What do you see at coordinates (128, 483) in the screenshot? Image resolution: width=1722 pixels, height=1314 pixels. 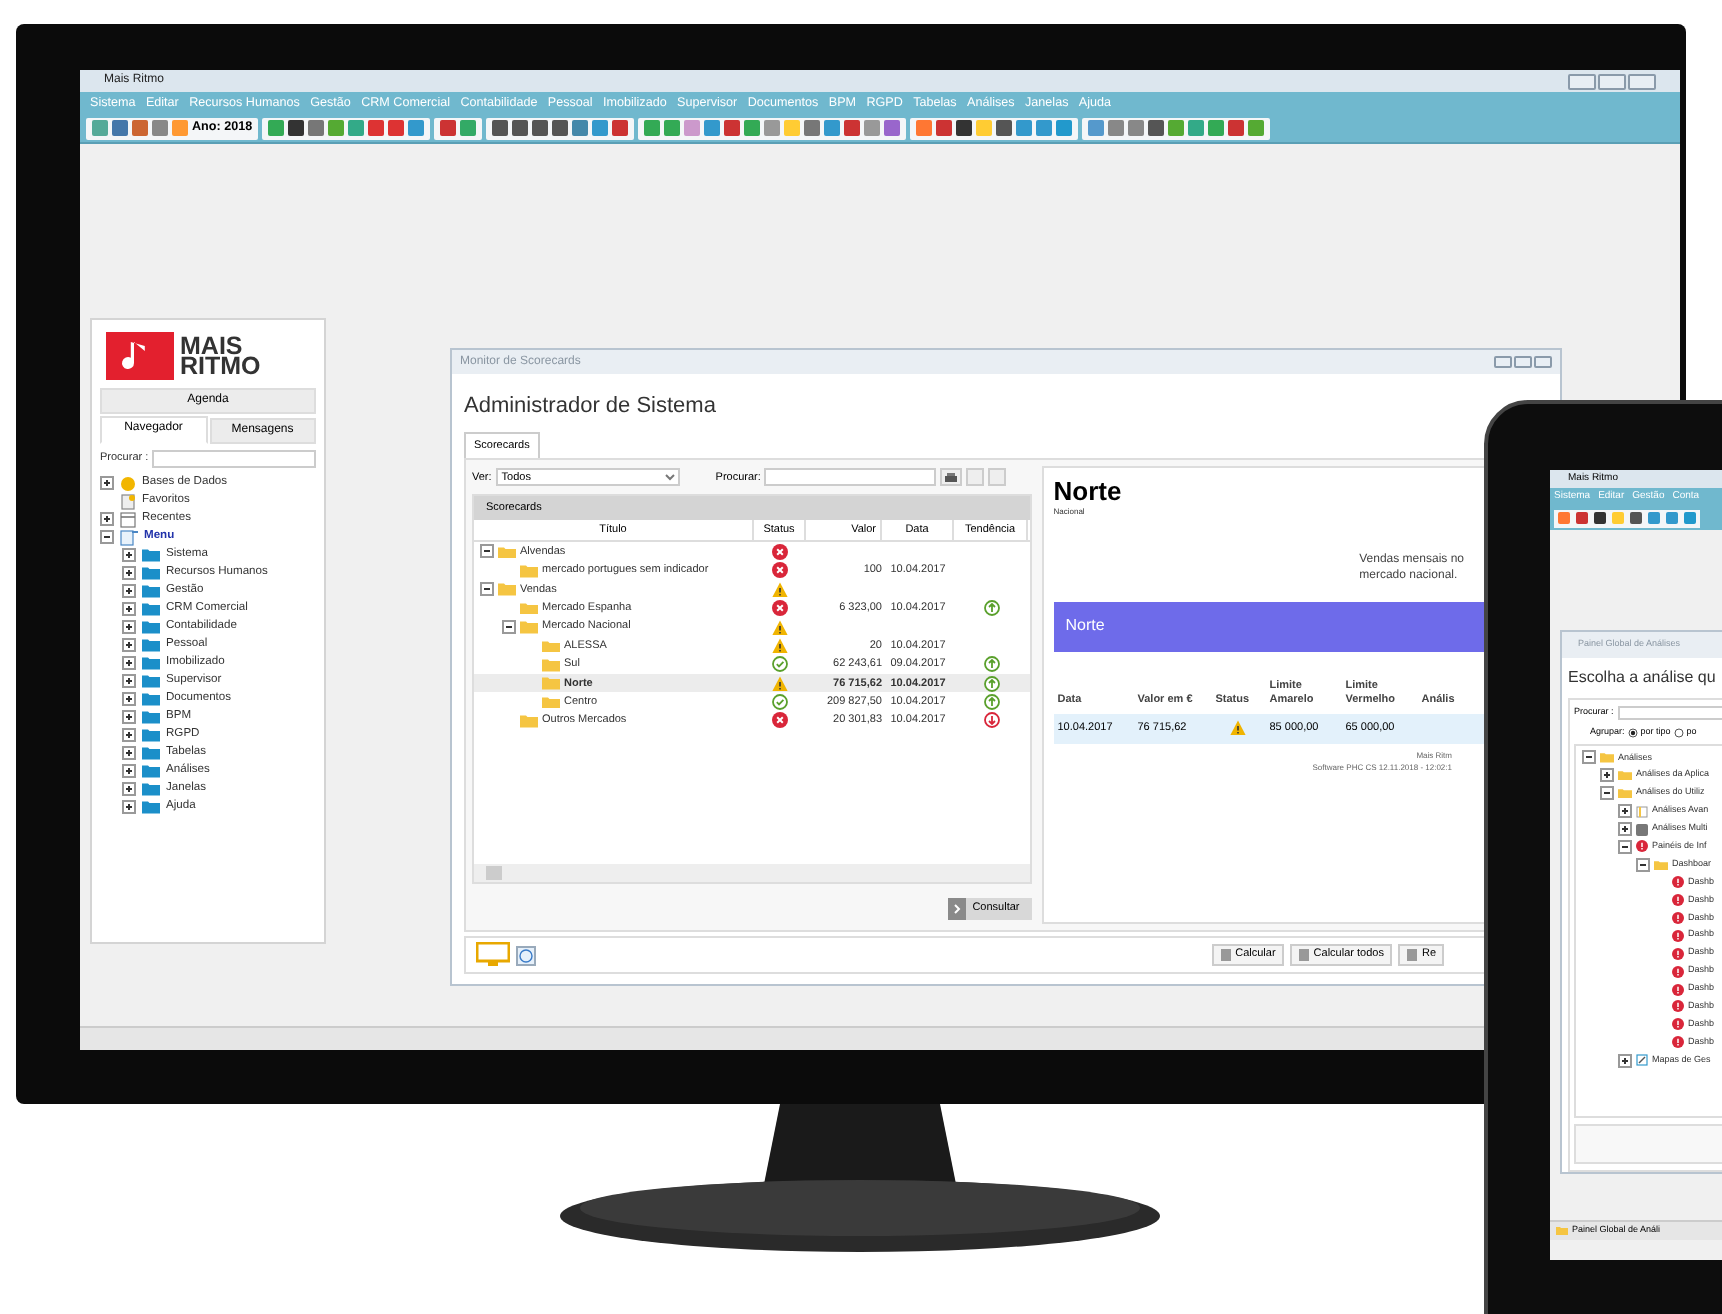 I see `coin-icon` at bounding box center [128, 483].